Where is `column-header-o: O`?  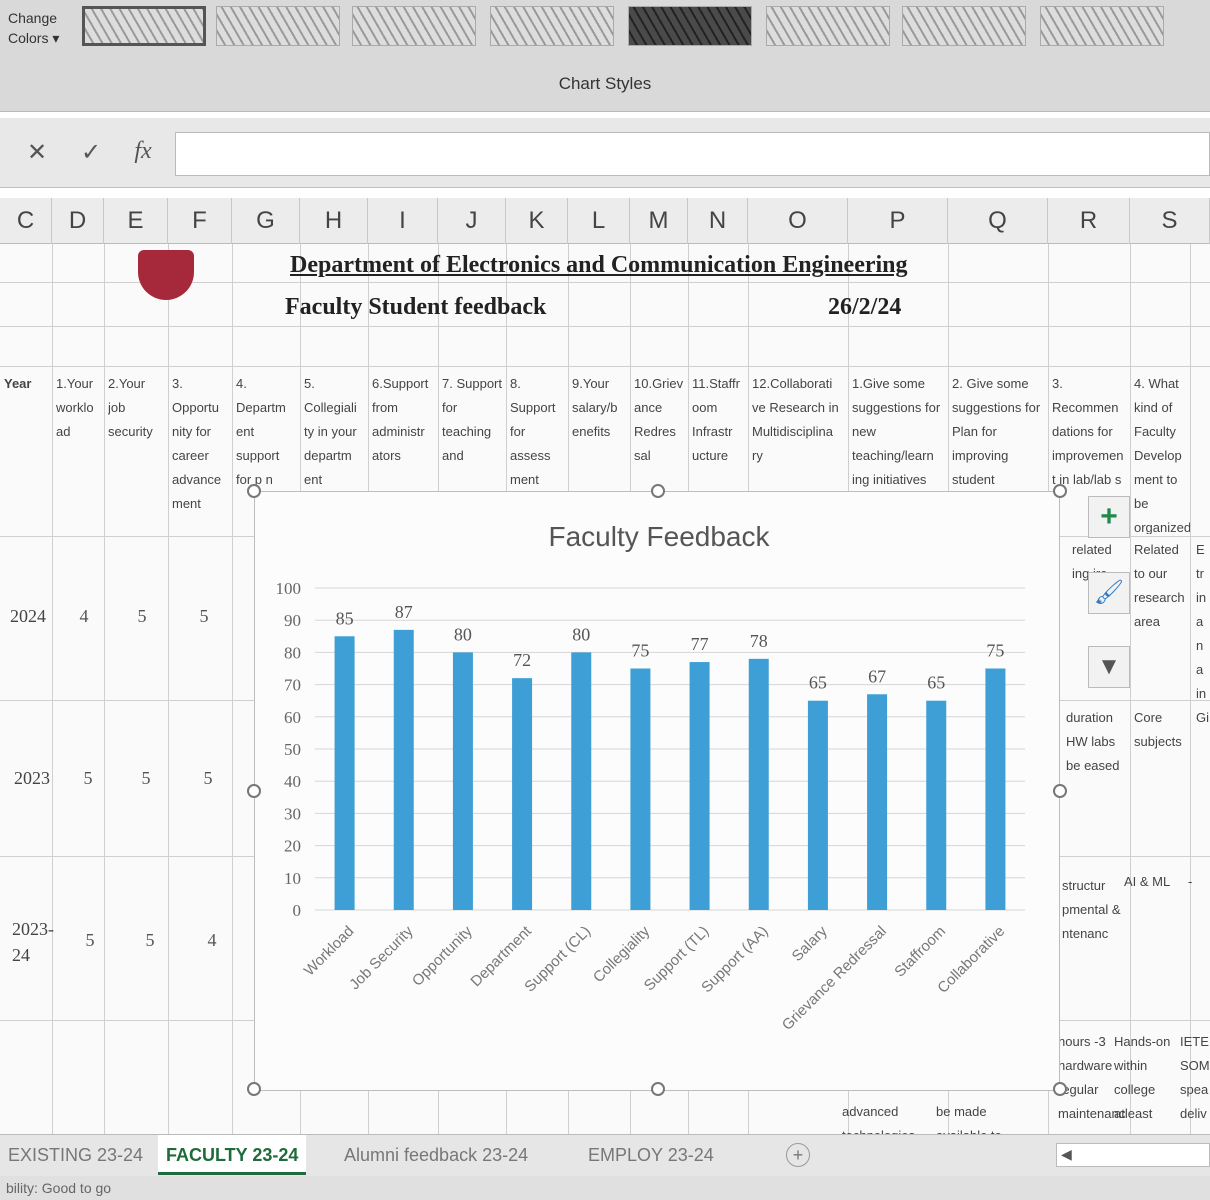 column-header-o: O is located at coordinates (798, 221).